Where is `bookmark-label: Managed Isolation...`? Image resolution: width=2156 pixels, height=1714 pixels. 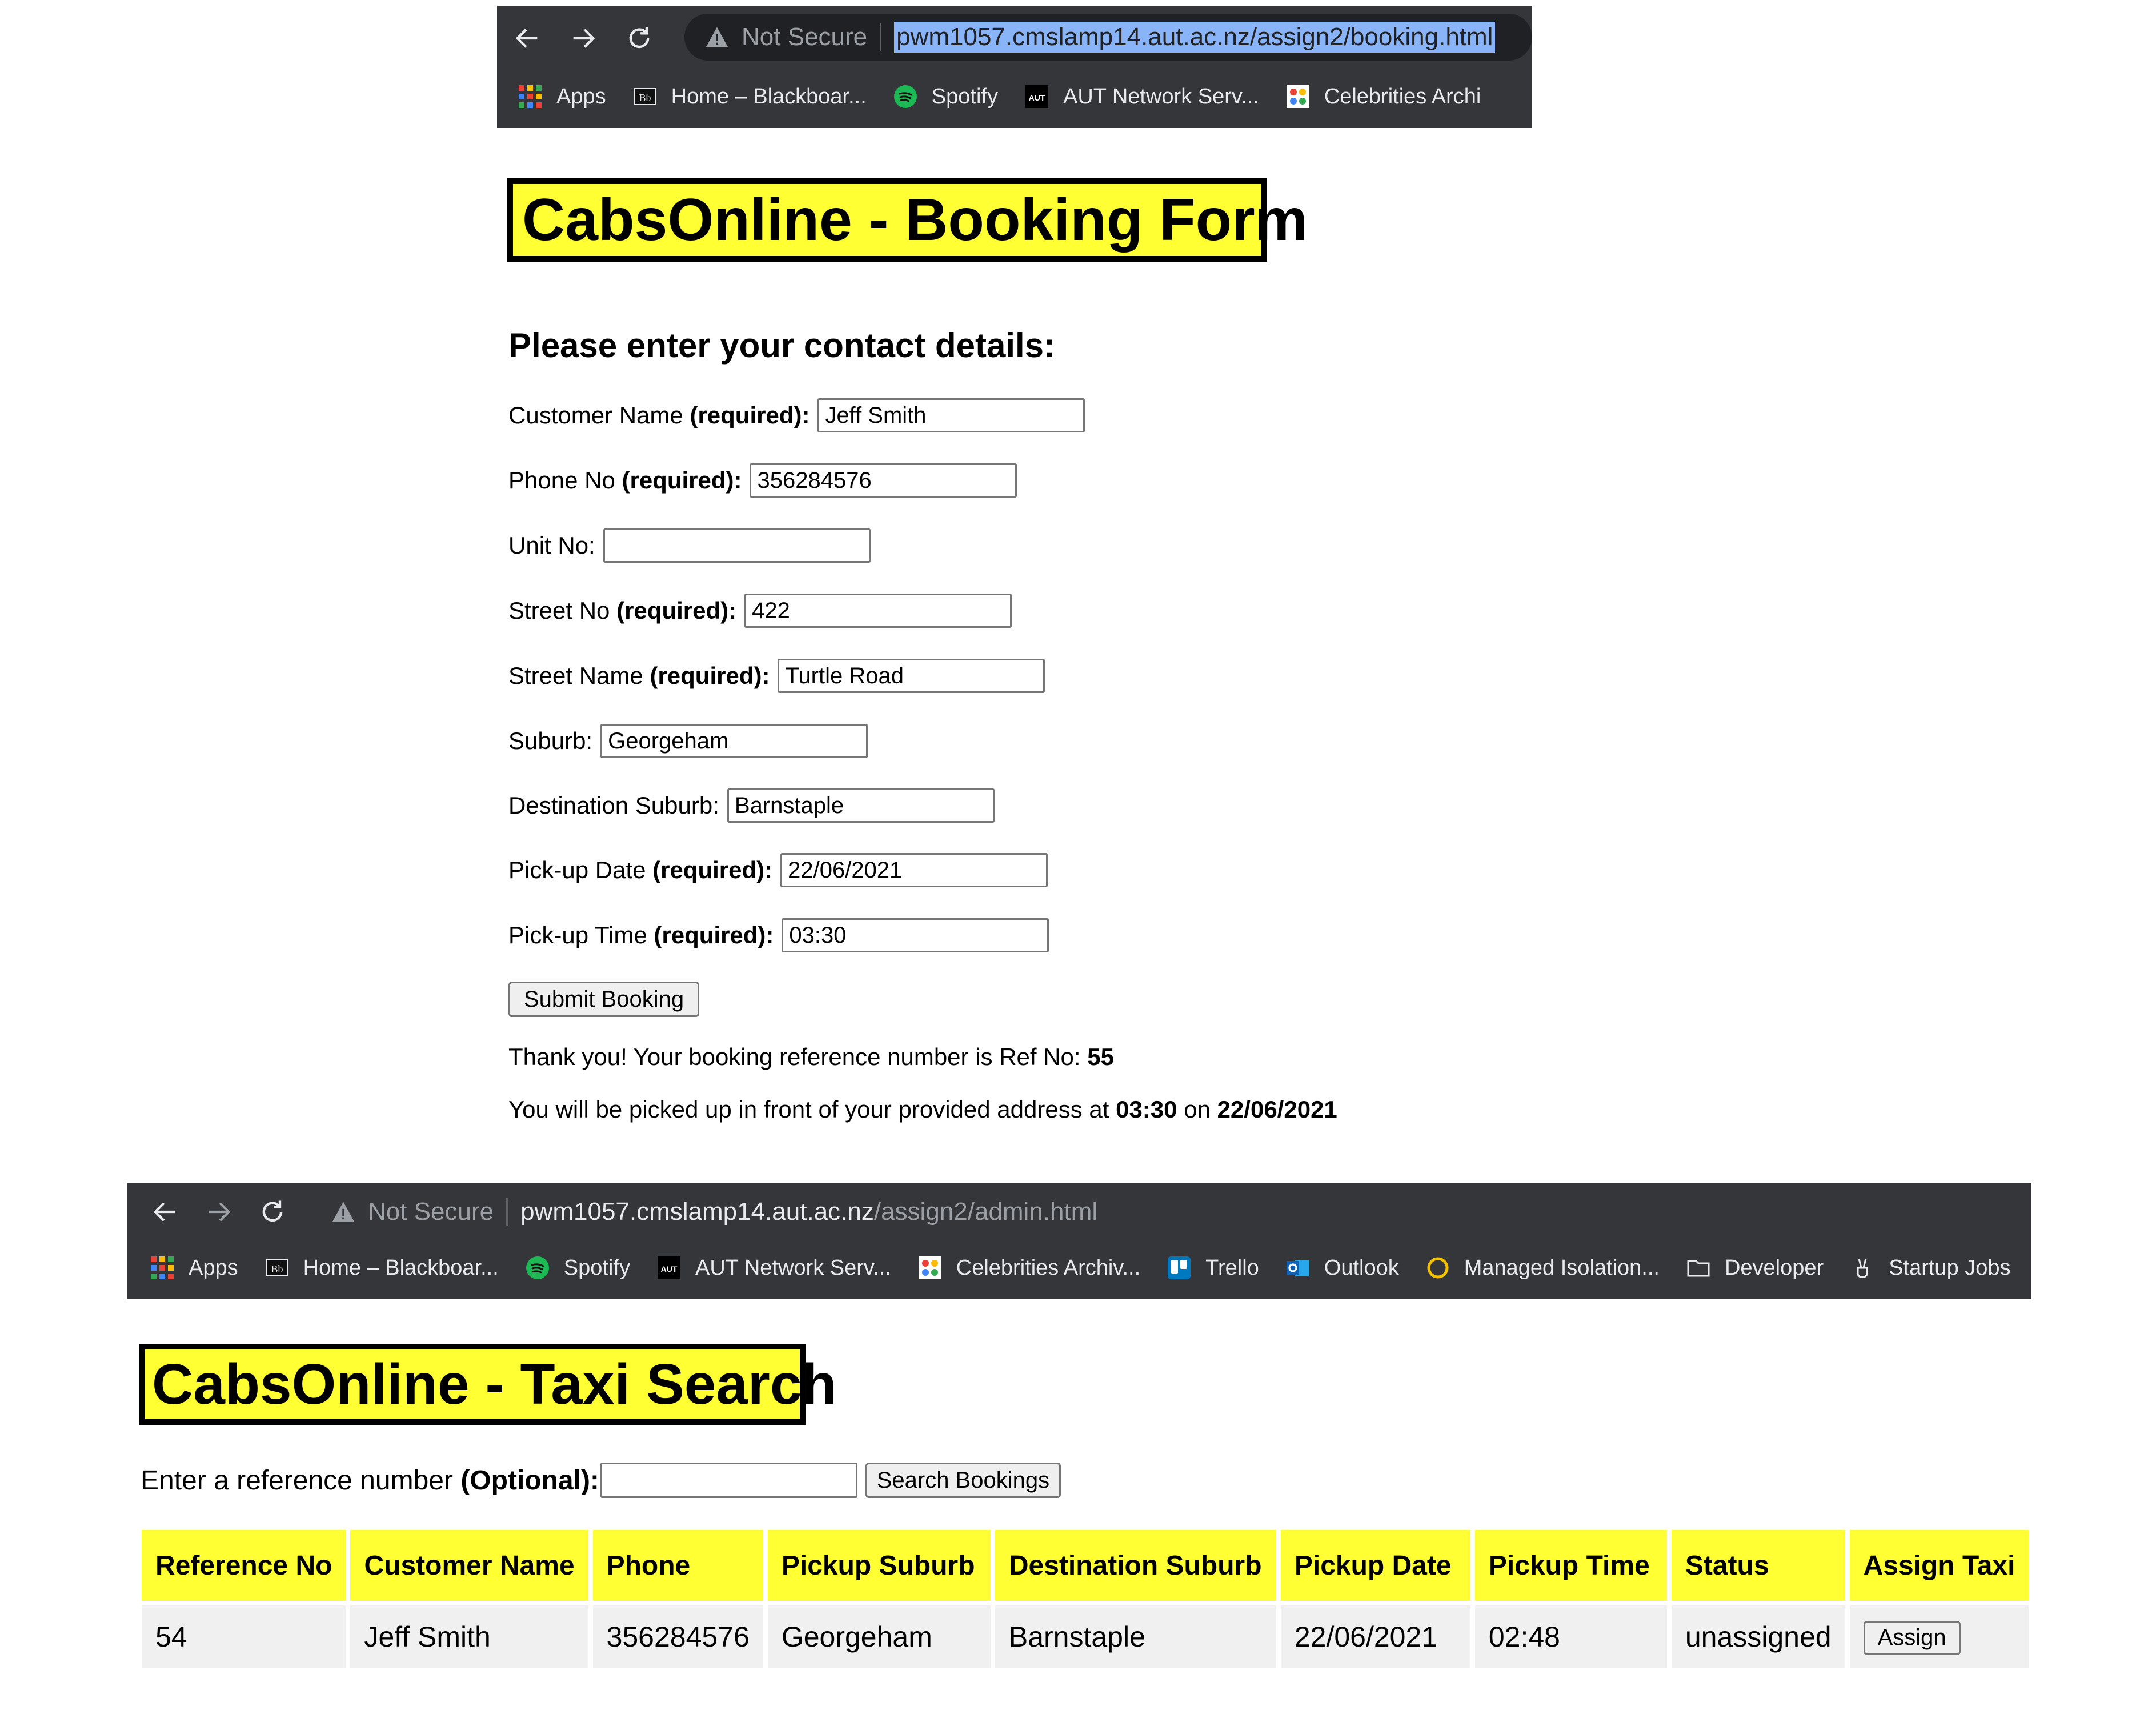
bookmark-label: Managed Isolation... is located at coordinates (1562, 1267).